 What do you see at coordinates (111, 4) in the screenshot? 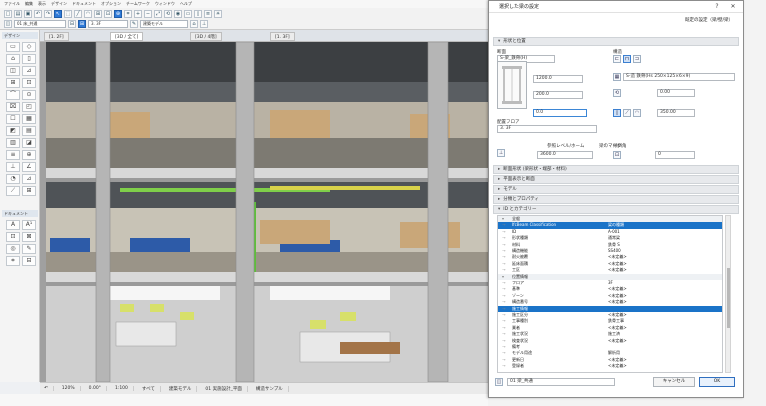
I see `menu-item: オプション` at bounding box center [111, 4].